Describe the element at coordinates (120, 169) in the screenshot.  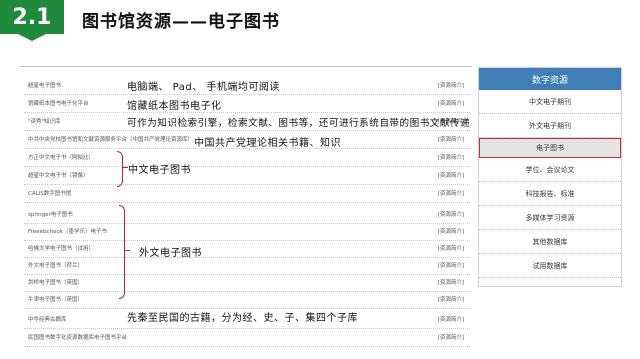
I see `chinese-ebook-bracket` at that location.